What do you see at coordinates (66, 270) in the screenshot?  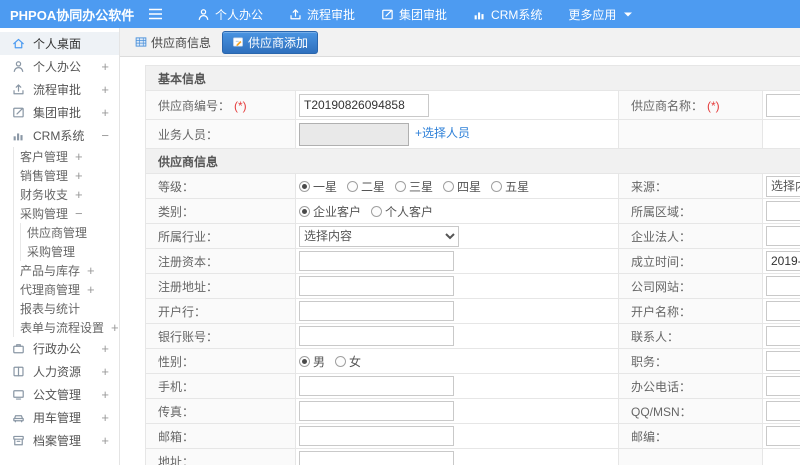 I see `sidebar-item: 产品与库存 +` at bounding box center [66, 270].